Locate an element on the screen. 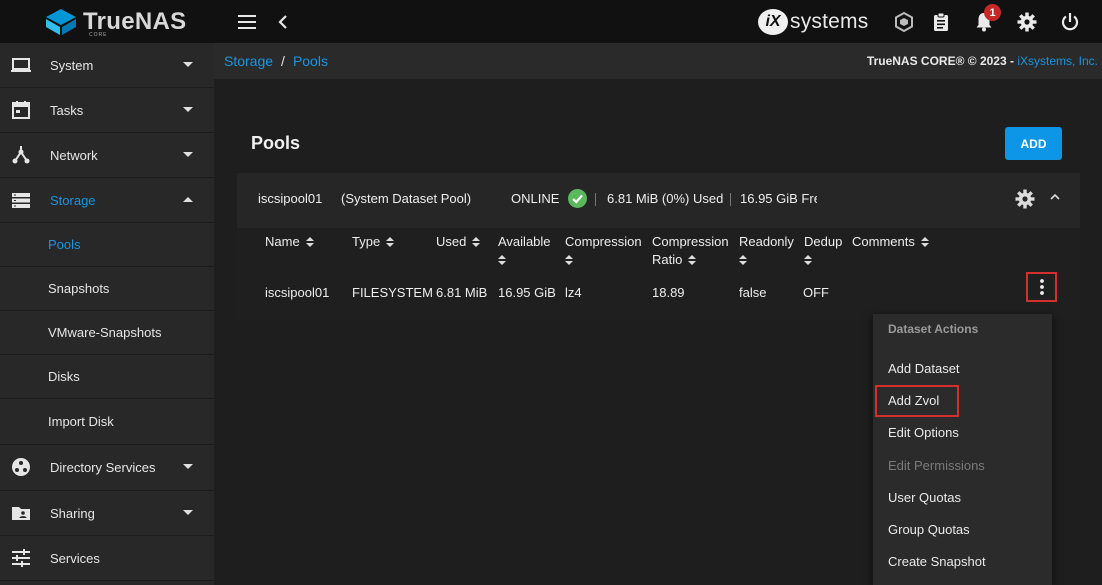  laptop-icon is located at coordinates (21, 65).